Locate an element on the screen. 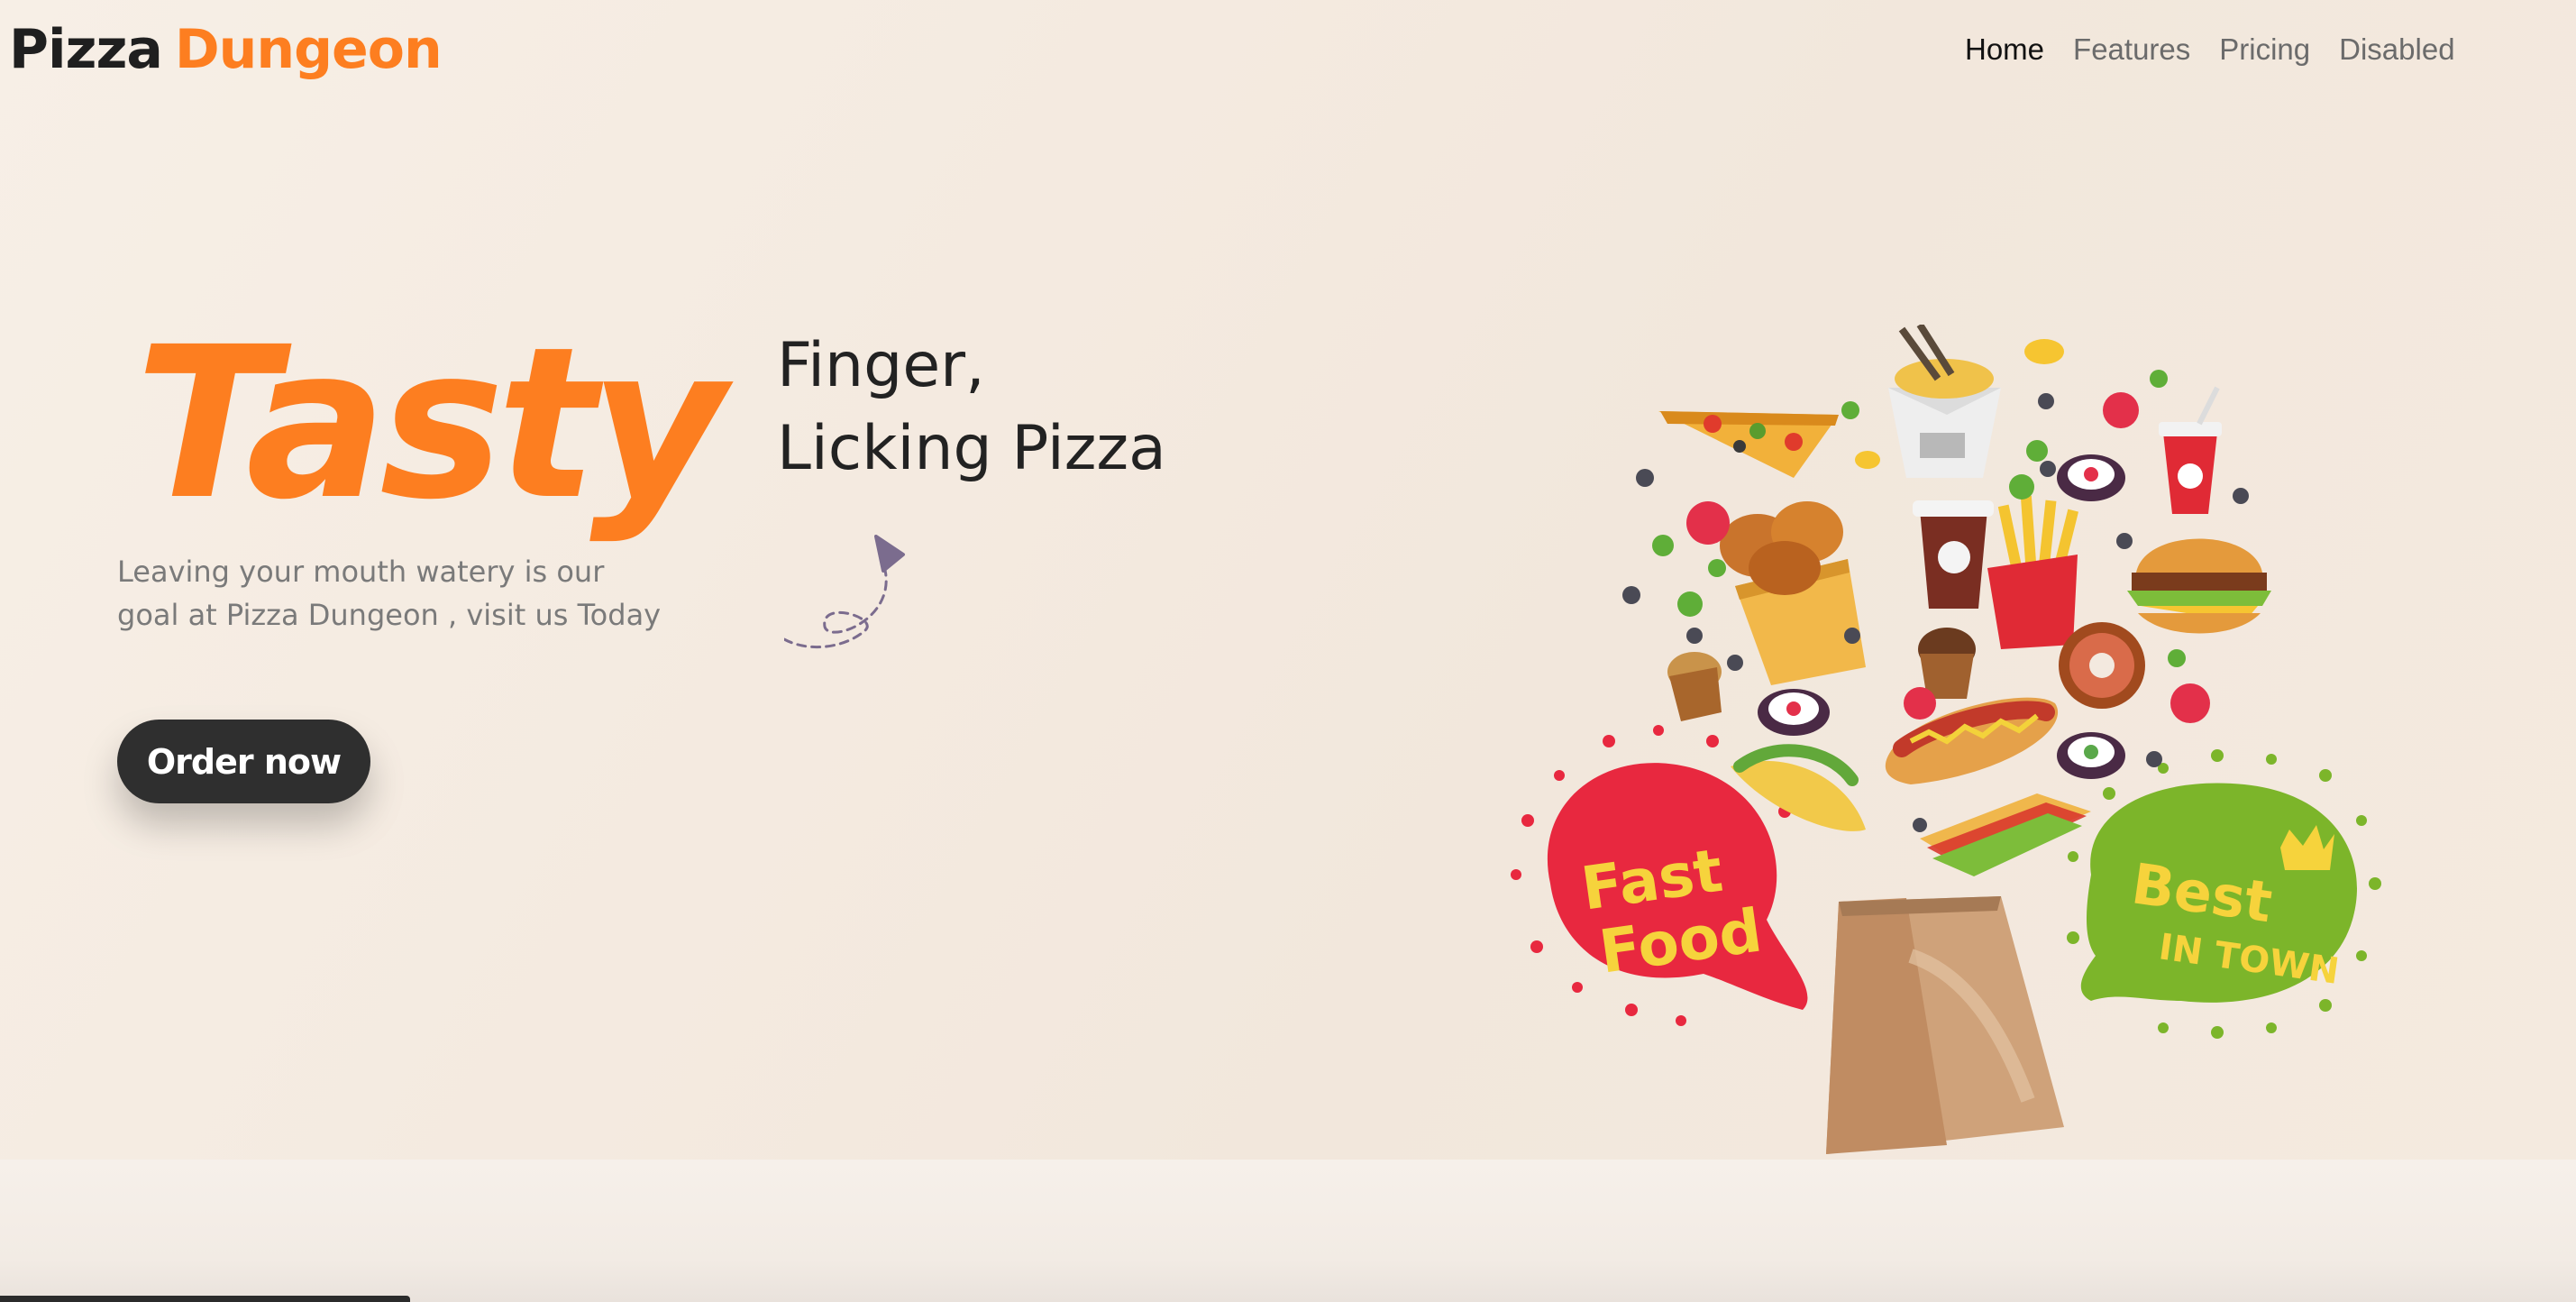  hero-tagline-line2: Licking Pizza is located at coordinates (971, 448).